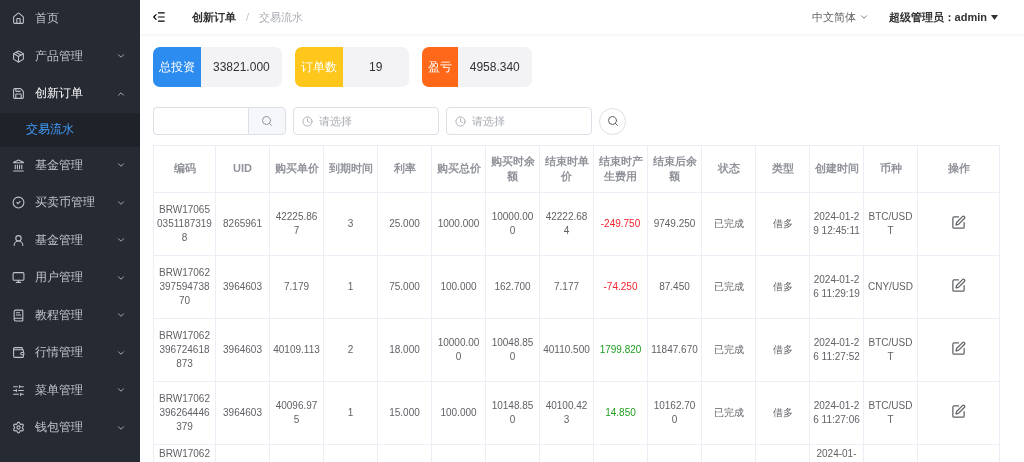  What do you see at coordinates (18, 353) in the screenshot?
I see `wallet-icon` at bounding box center [18, 353].